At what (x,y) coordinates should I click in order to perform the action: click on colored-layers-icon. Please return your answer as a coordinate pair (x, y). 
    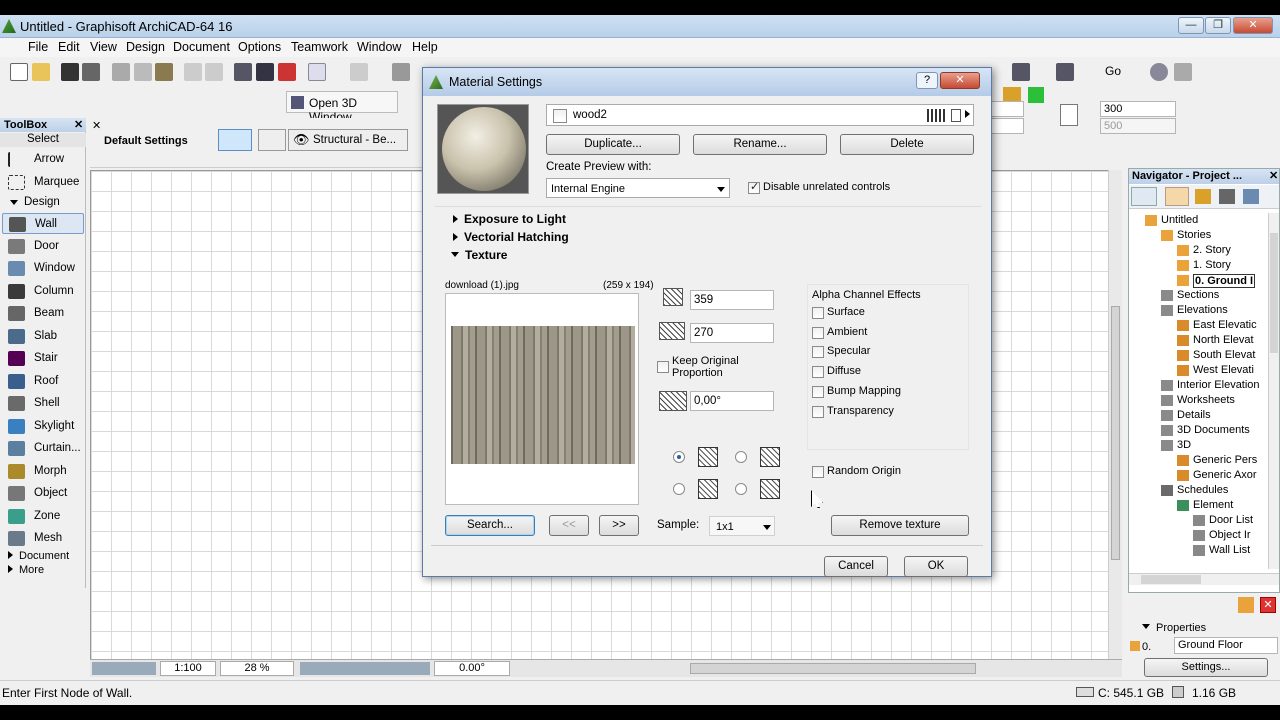
    Looking at the image, I should click on (1036, 95).